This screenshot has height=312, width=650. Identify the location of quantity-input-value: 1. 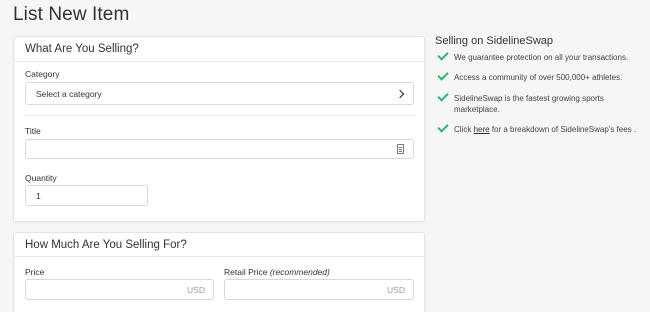
(38, 195).